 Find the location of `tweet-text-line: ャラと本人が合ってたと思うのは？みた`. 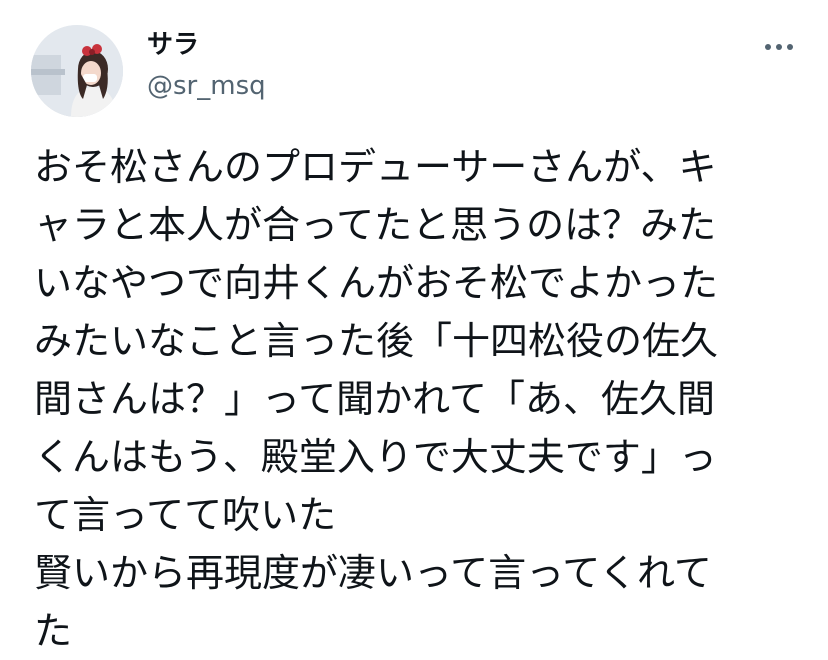

tweet-text-line: ャラと本人が合ってたと思うのは？みた is located at coordinates (375, 225).